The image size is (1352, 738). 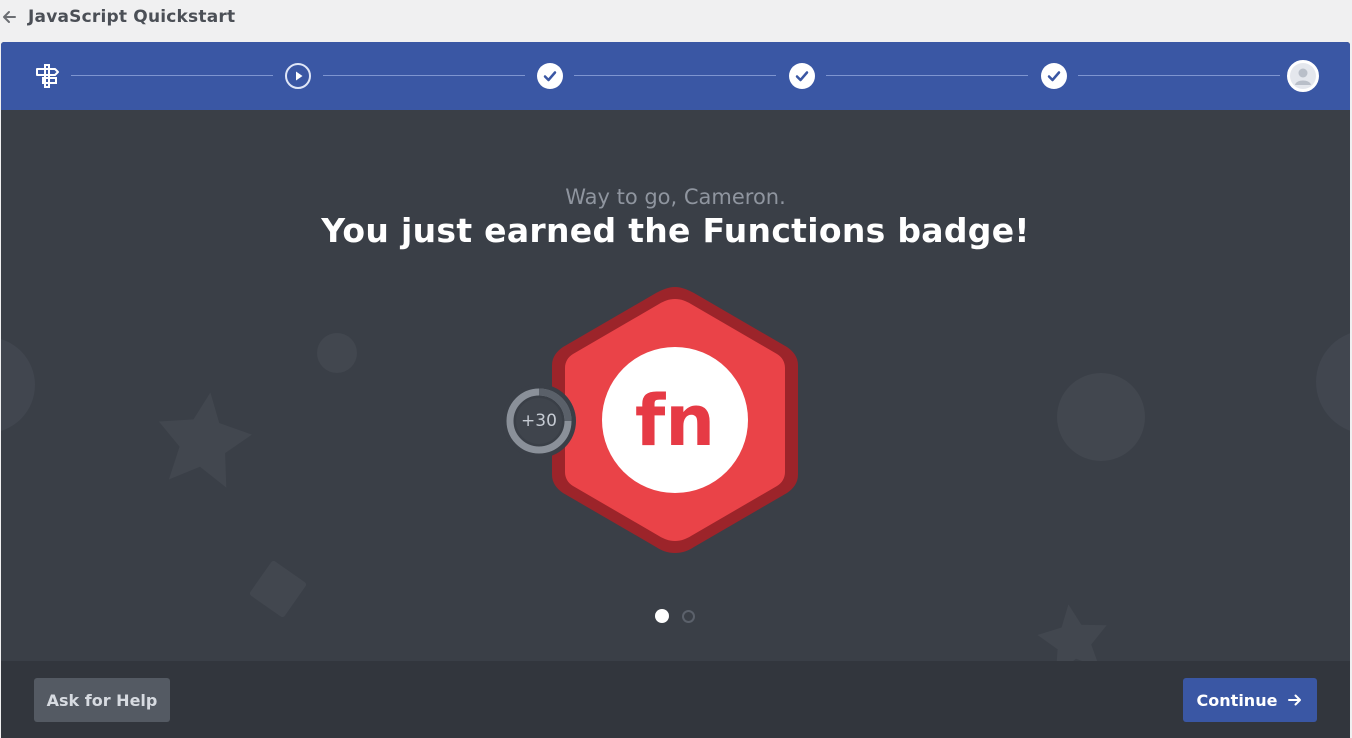 What do you see at coordinates (9, 17) in the screenshot?
I see `arrow-left-icon` at bounding box center [9, 17].